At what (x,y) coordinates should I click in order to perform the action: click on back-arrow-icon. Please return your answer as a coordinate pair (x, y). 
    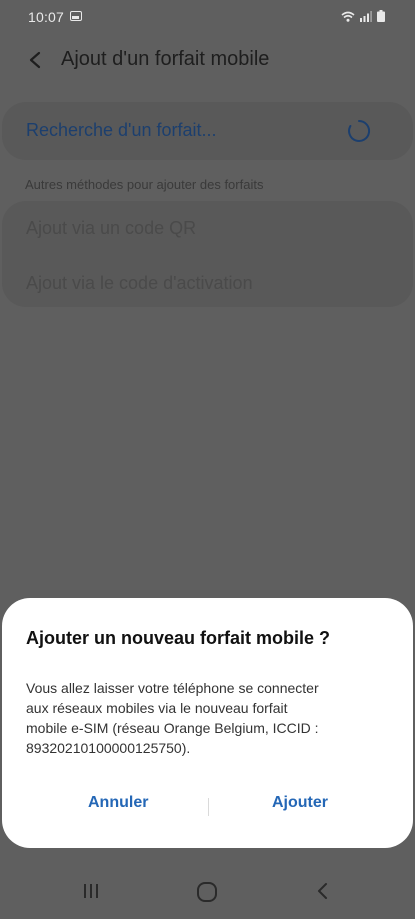
    Looking at the image, I should click on (36, 60).